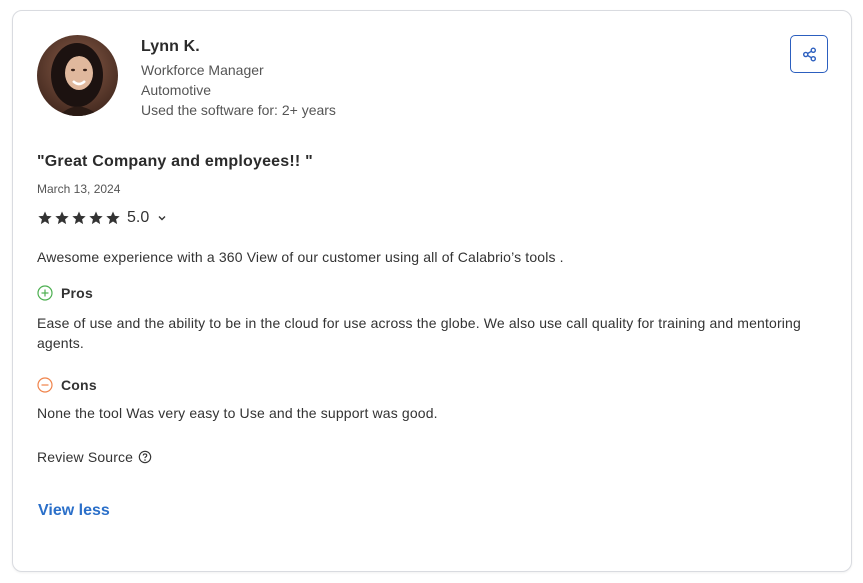  What do you see at coordinates (45, 293) in the screenshot?
I see `plus-circle-icon` at bounding box center [45, 293].